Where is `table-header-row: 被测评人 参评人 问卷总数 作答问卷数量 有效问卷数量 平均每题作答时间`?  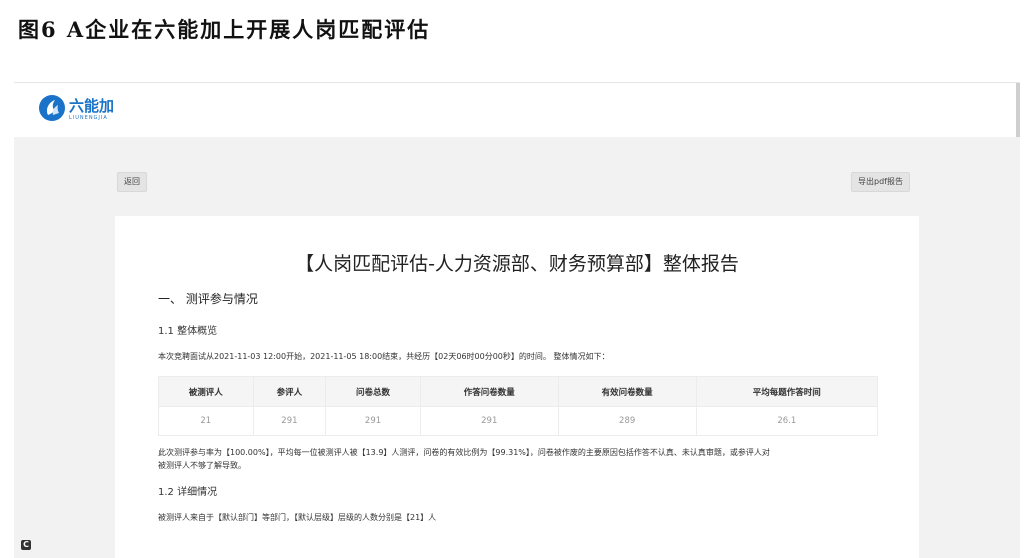
table-header-row: 被测评人 参评人 问卷总数 作答问卷数量 有效问卷数量 平均每题作答时间 is located at coordinates (518, 391).